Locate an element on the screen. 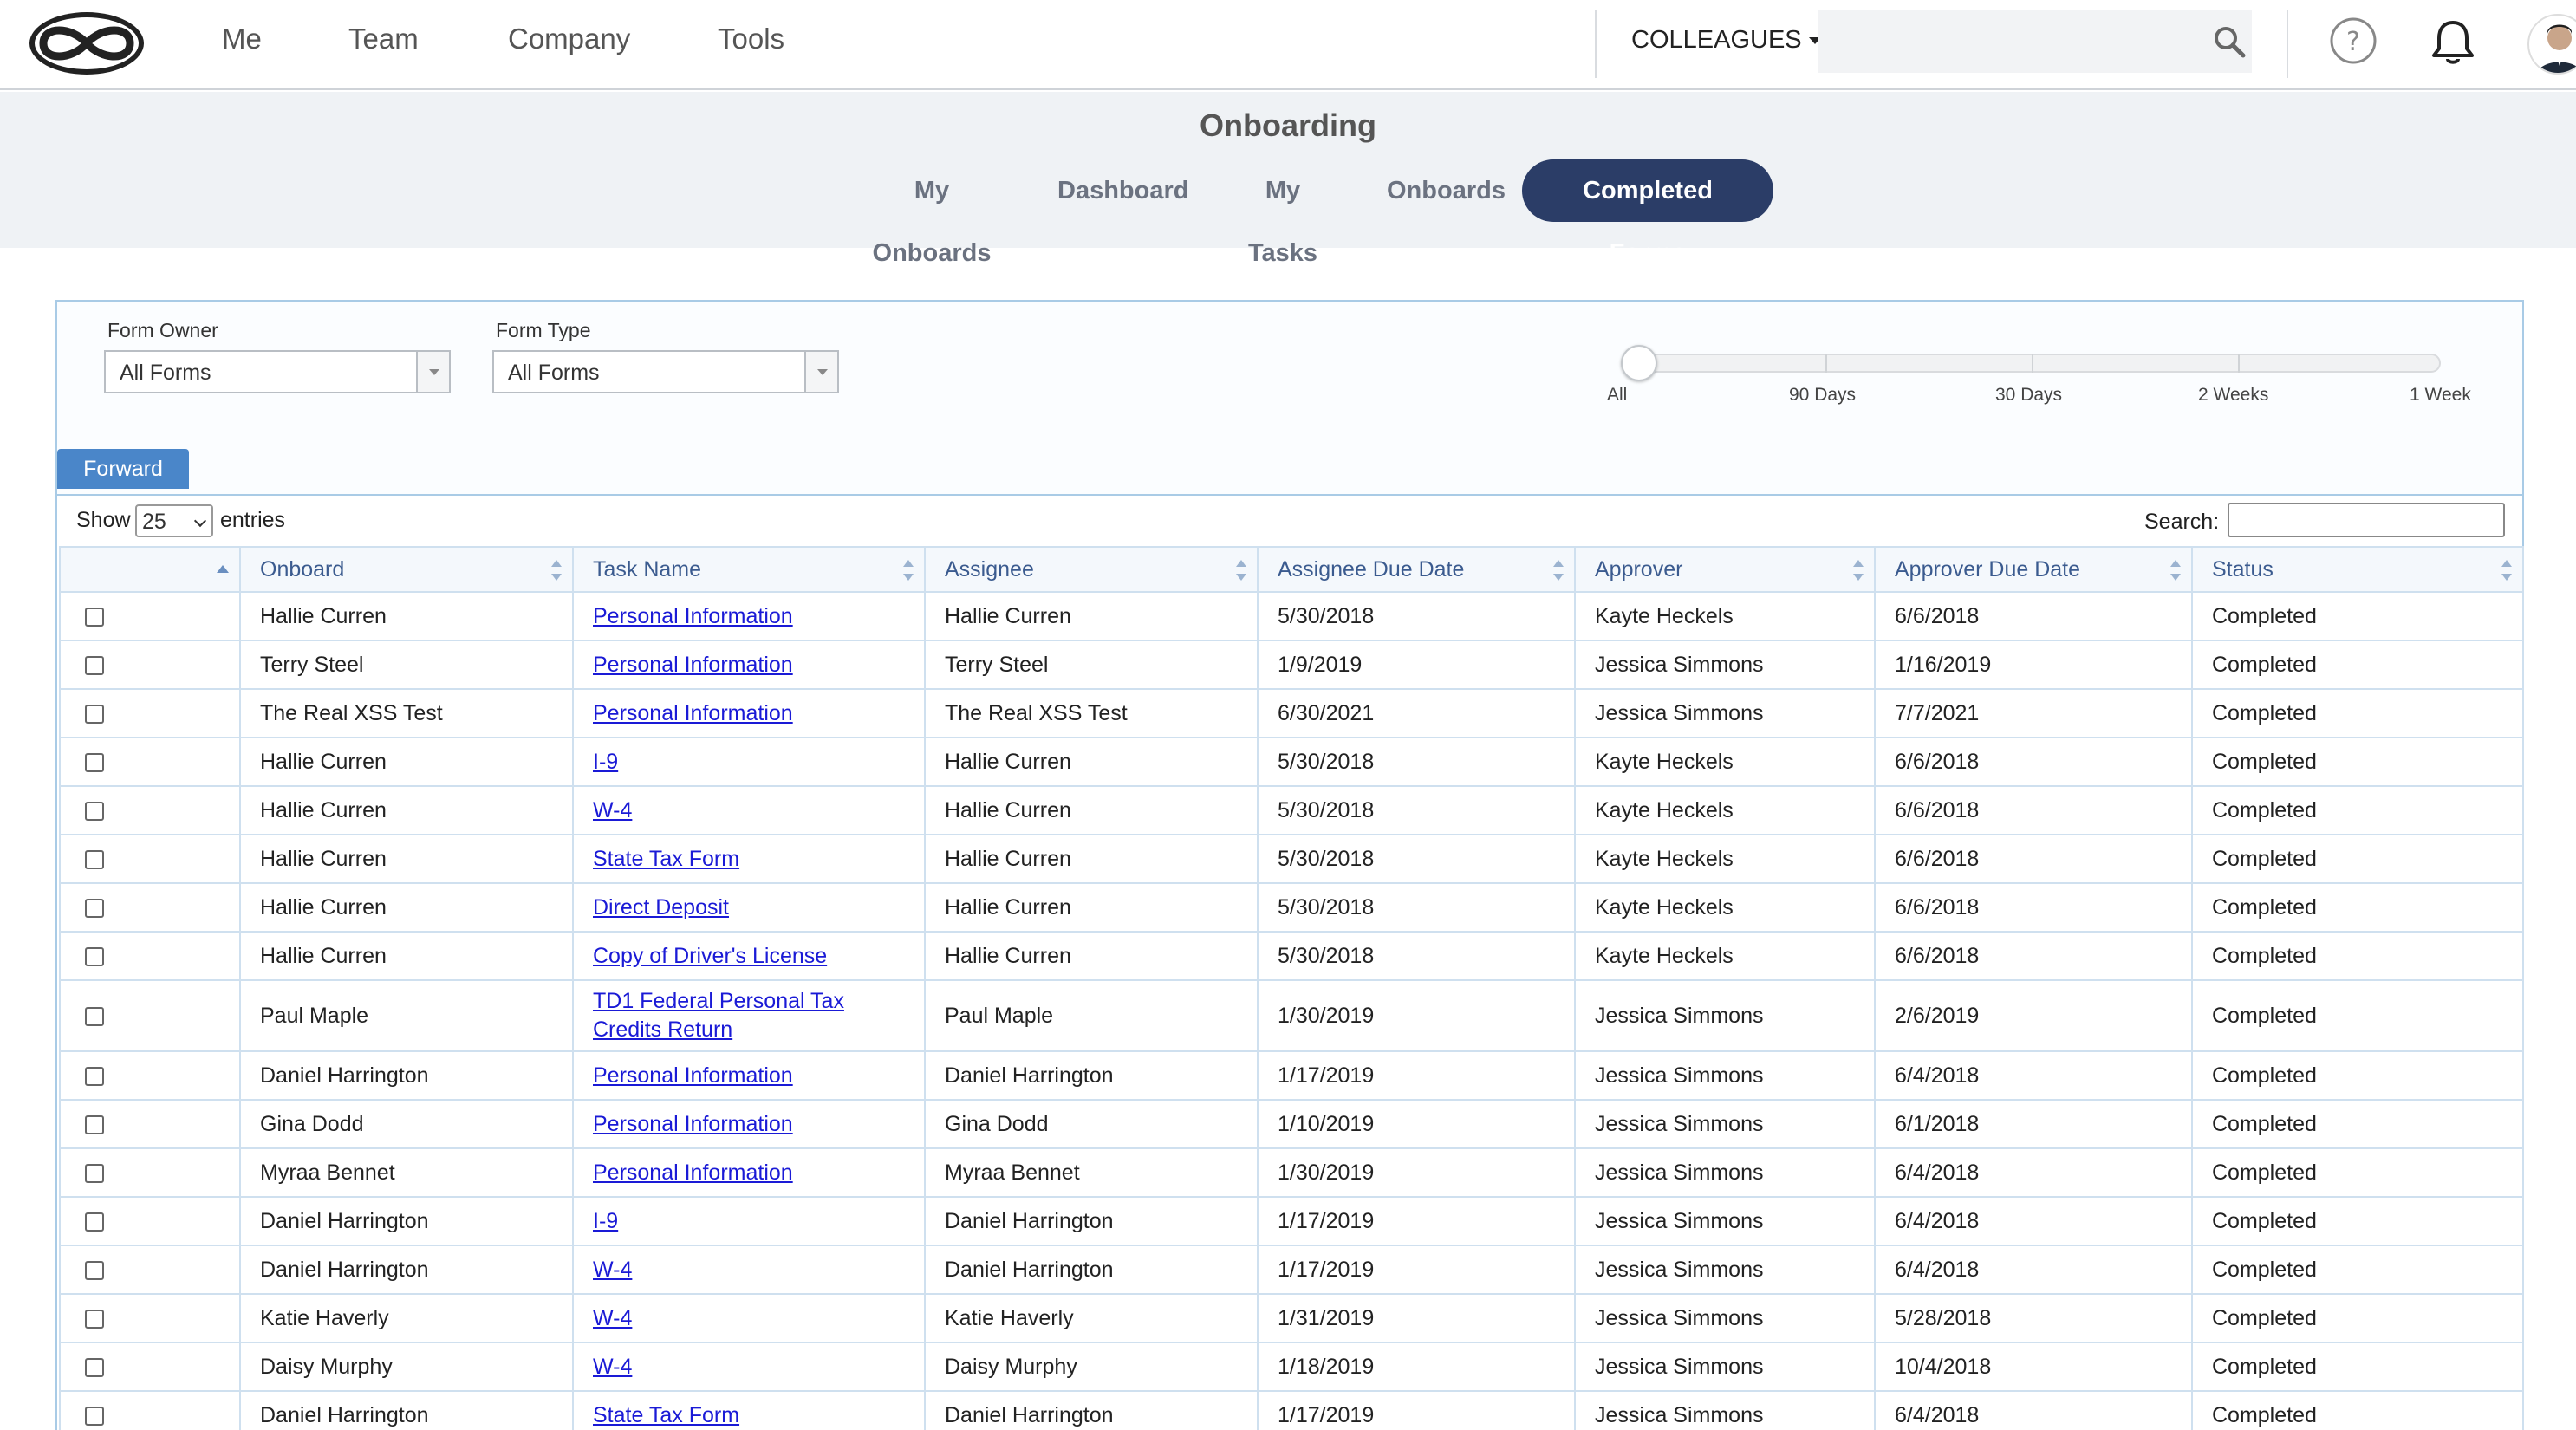 The image size is (2576, 1430). form-type-select: All Forms is located at coordinates (665, 371).